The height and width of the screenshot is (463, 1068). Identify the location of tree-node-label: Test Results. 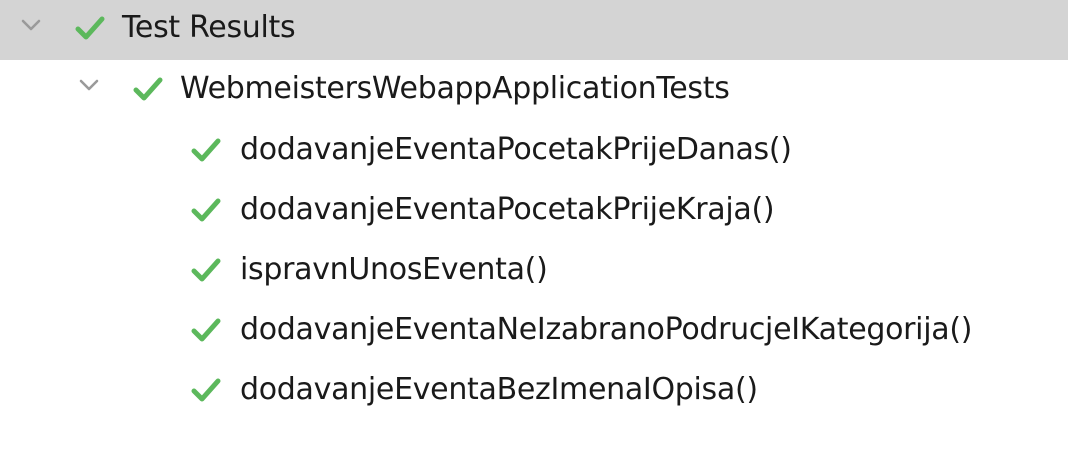
(209, 27).